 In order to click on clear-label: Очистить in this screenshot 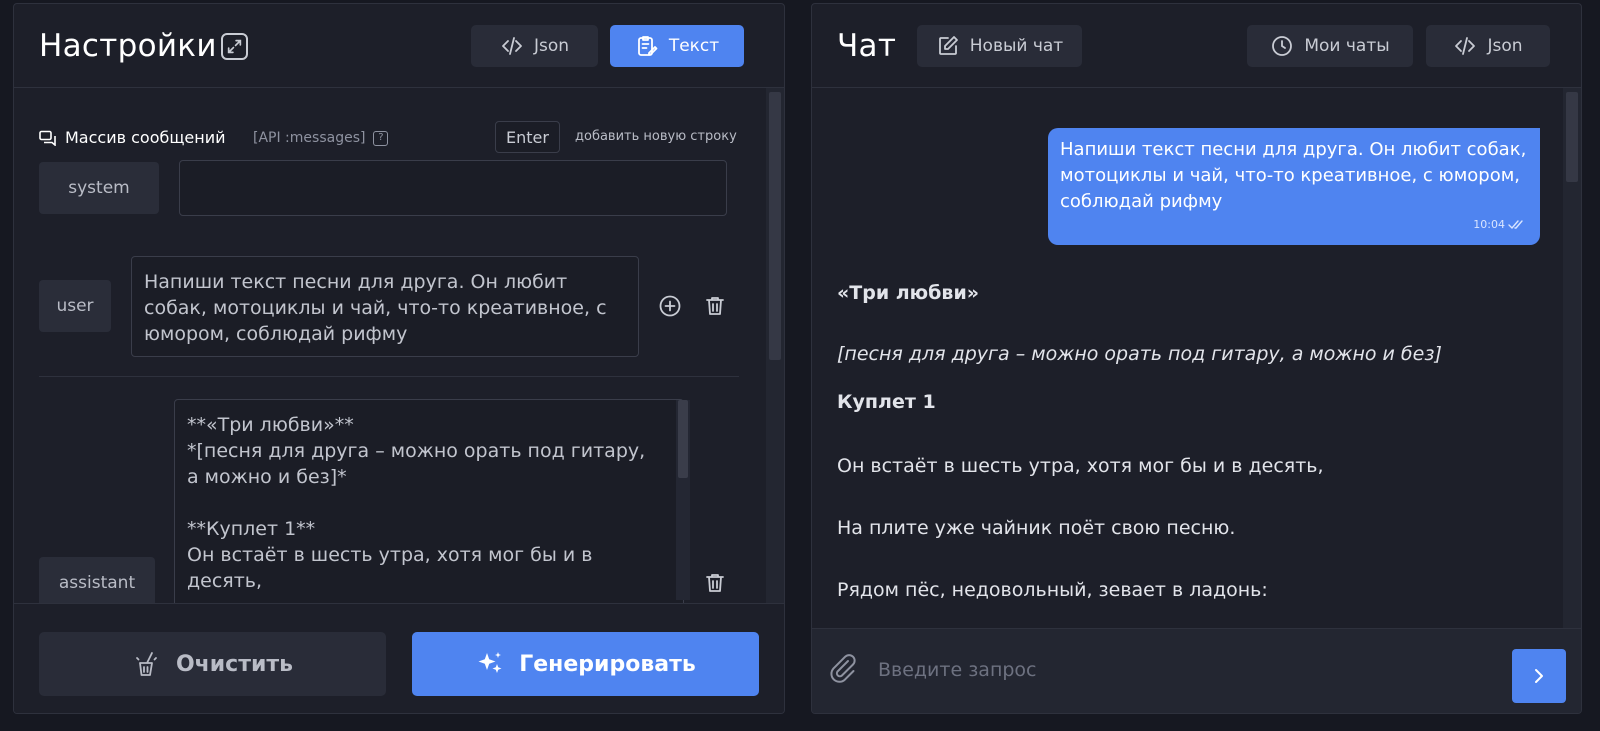, I will do `click(234, 664)`.